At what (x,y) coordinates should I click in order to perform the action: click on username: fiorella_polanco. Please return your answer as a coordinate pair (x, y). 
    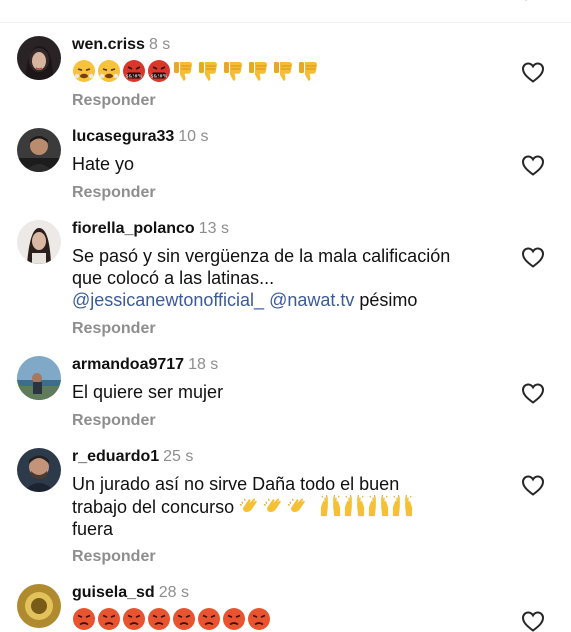
    Looking at the image, I should click on (133, 228).